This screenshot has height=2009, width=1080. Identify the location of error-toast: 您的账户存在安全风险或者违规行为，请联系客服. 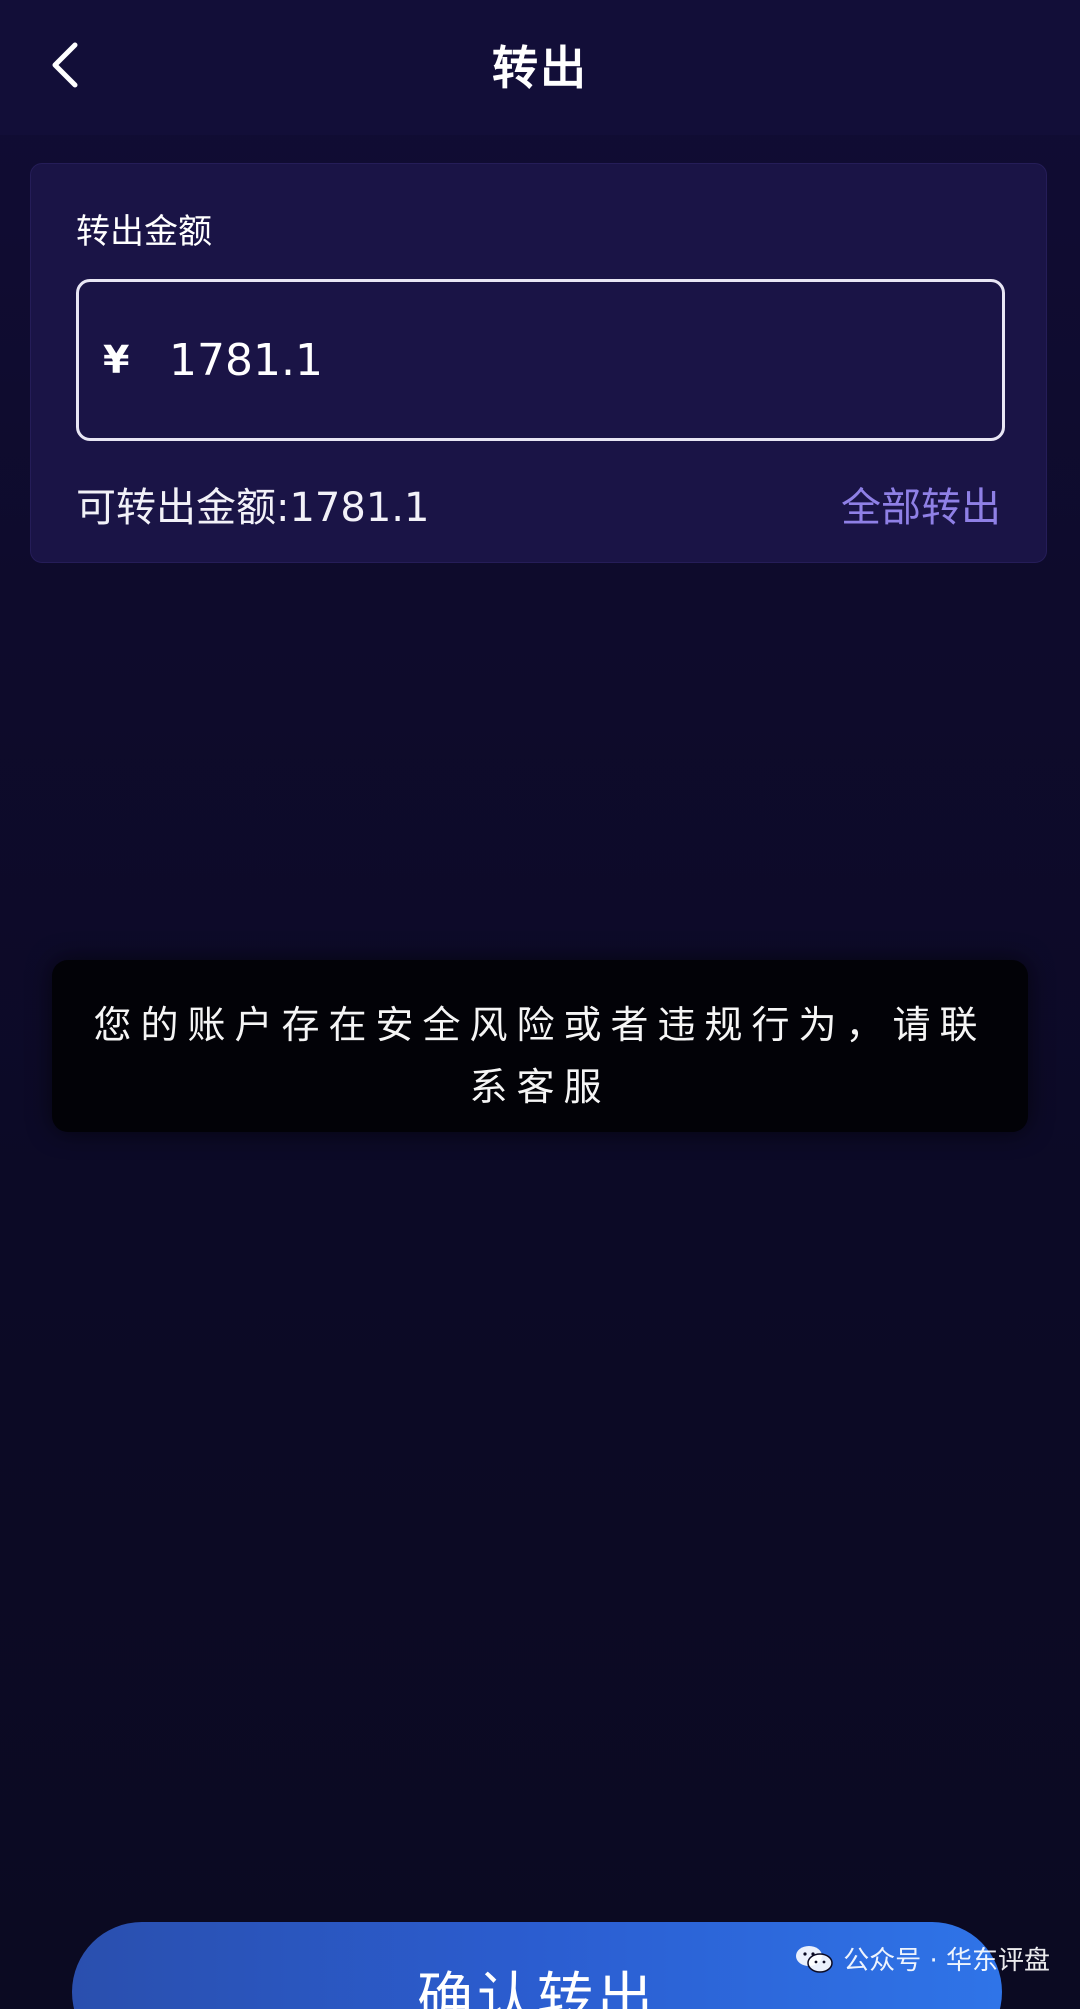
(540, 1046).